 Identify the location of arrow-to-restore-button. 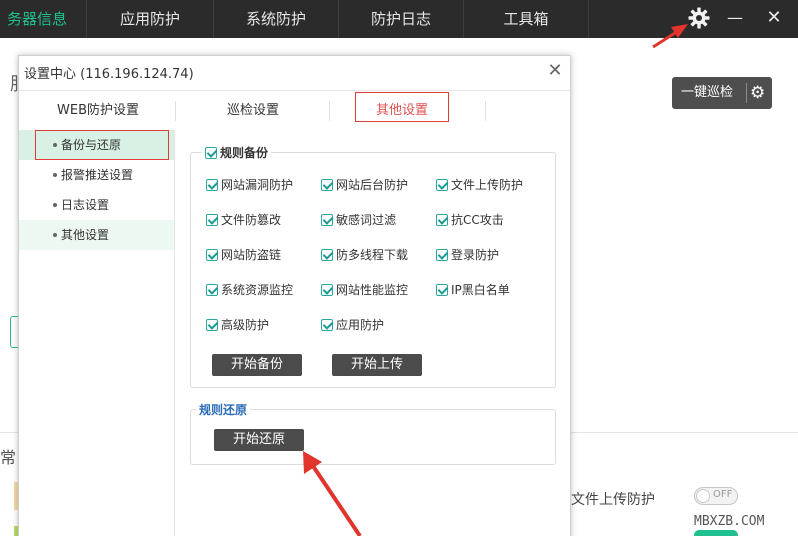
(332, 493).